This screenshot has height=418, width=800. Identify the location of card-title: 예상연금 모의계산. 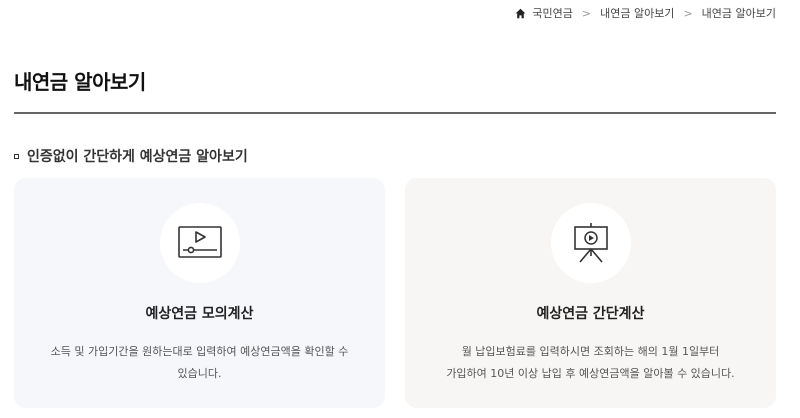
(199, 314).